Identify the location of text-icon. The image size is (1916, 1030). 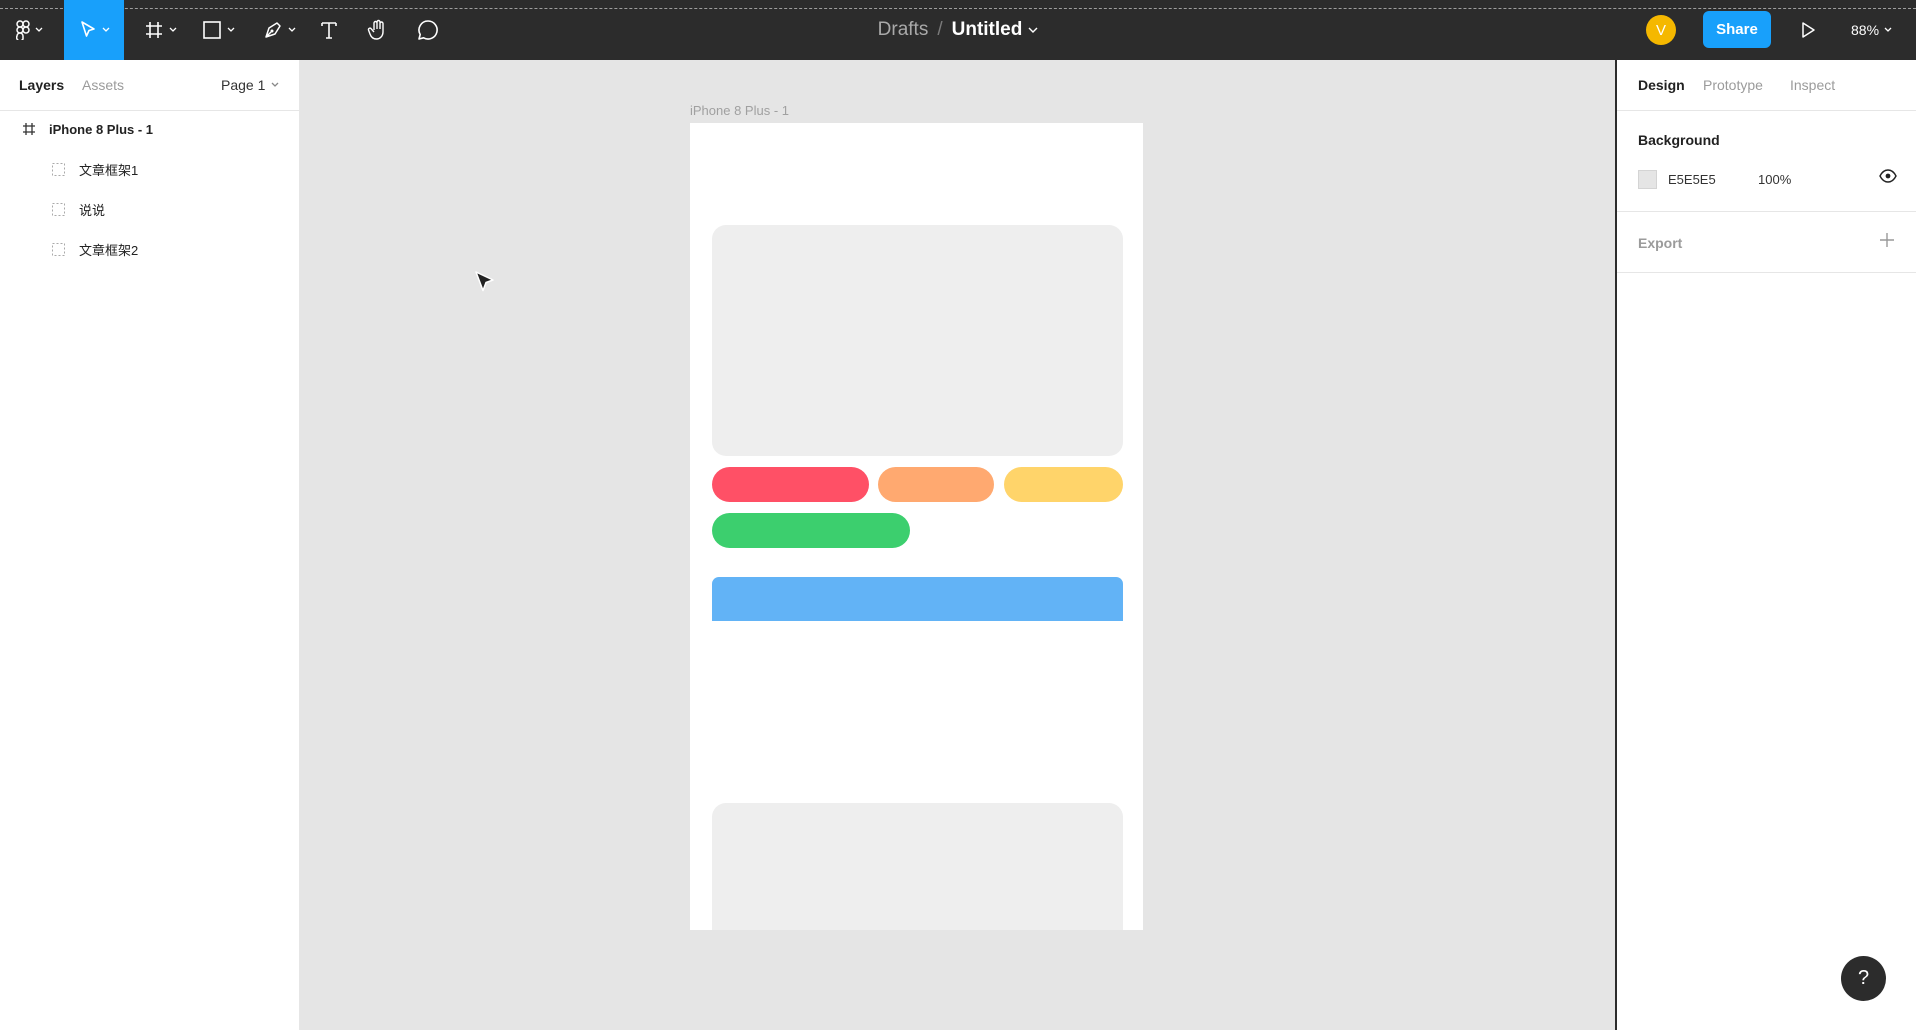
(329, 30).